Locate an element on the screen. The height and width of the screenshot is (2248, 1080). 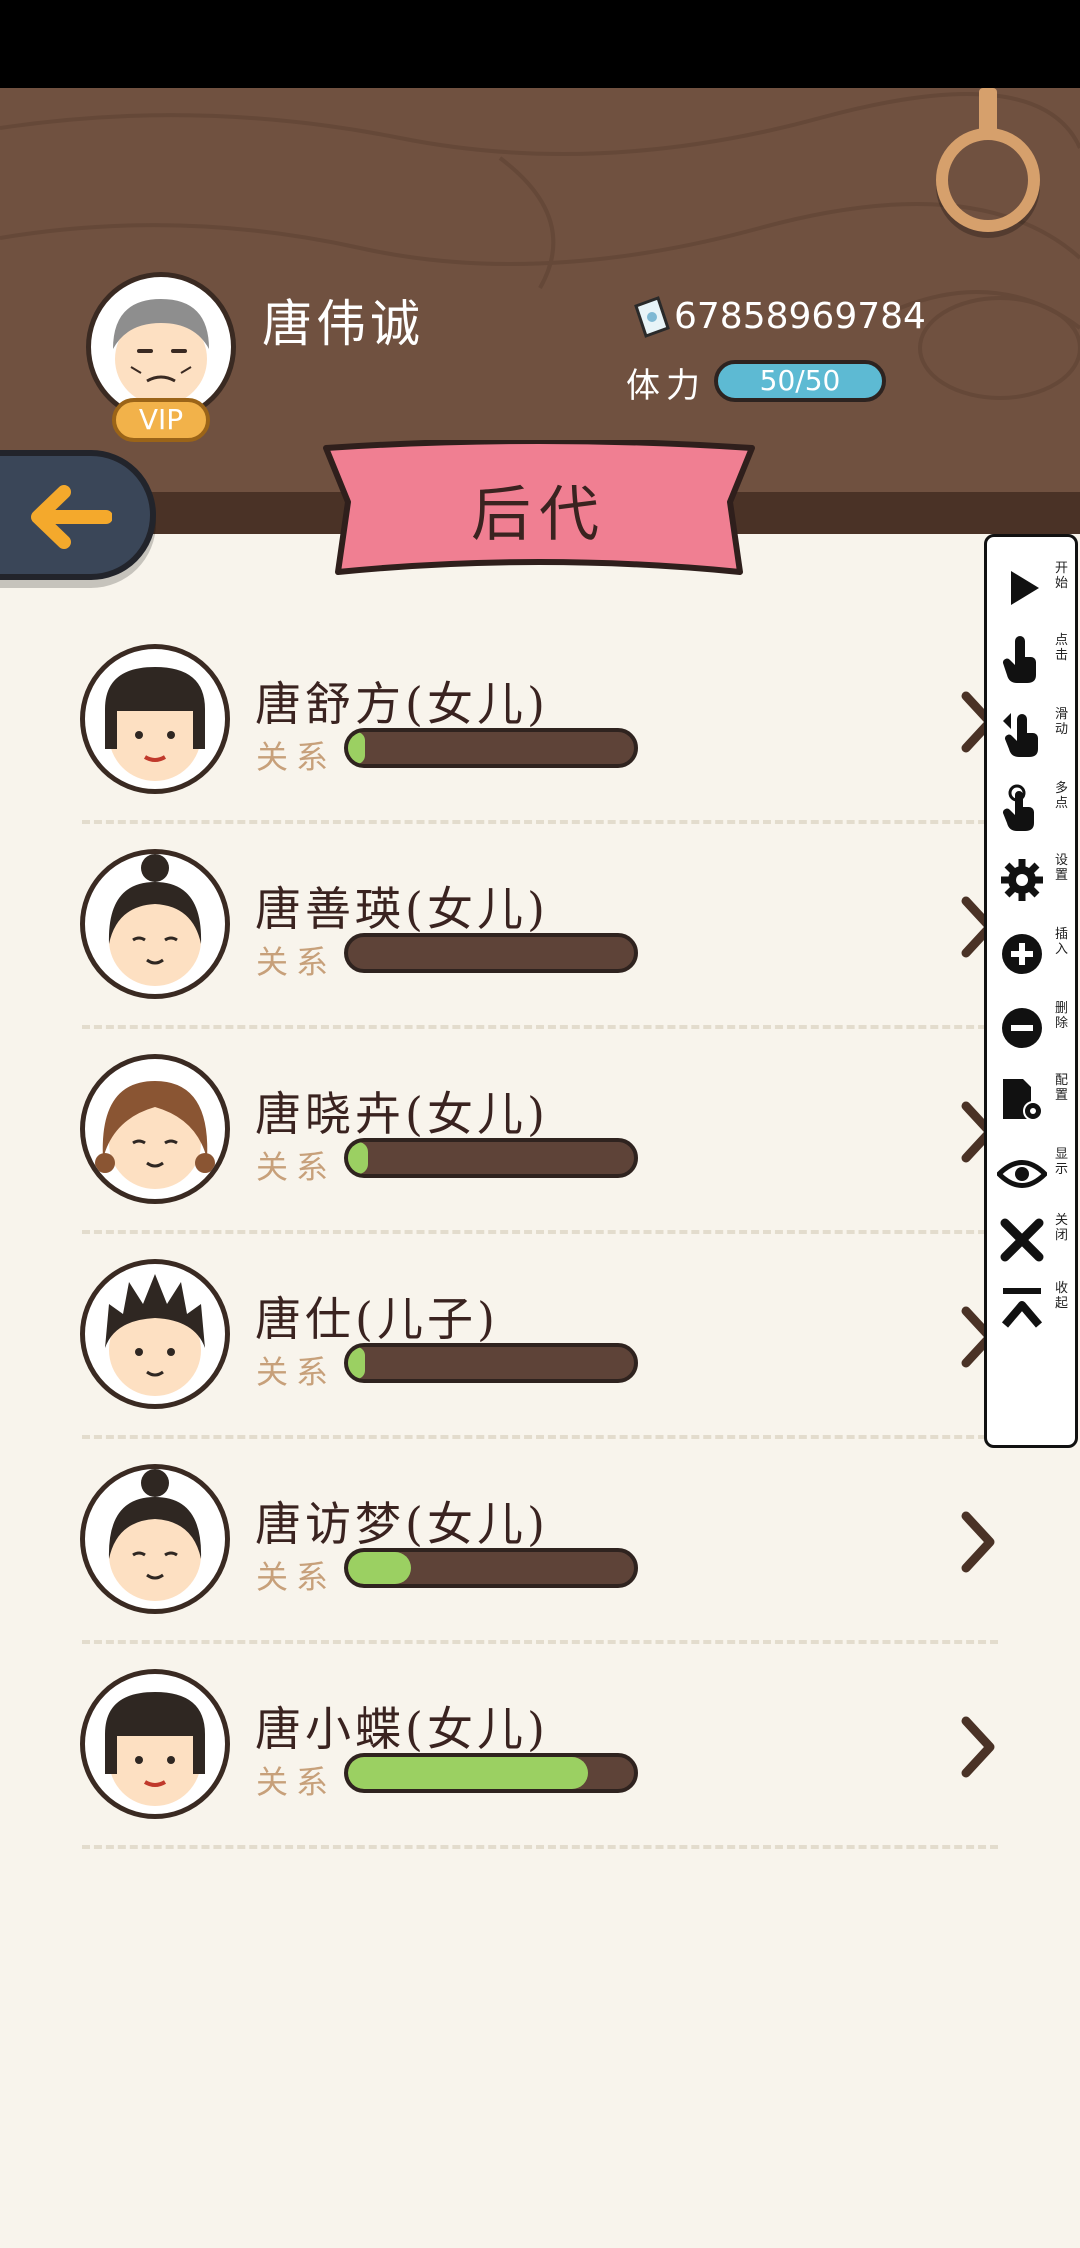
gear-icon is located at coordinates (1022, 880).